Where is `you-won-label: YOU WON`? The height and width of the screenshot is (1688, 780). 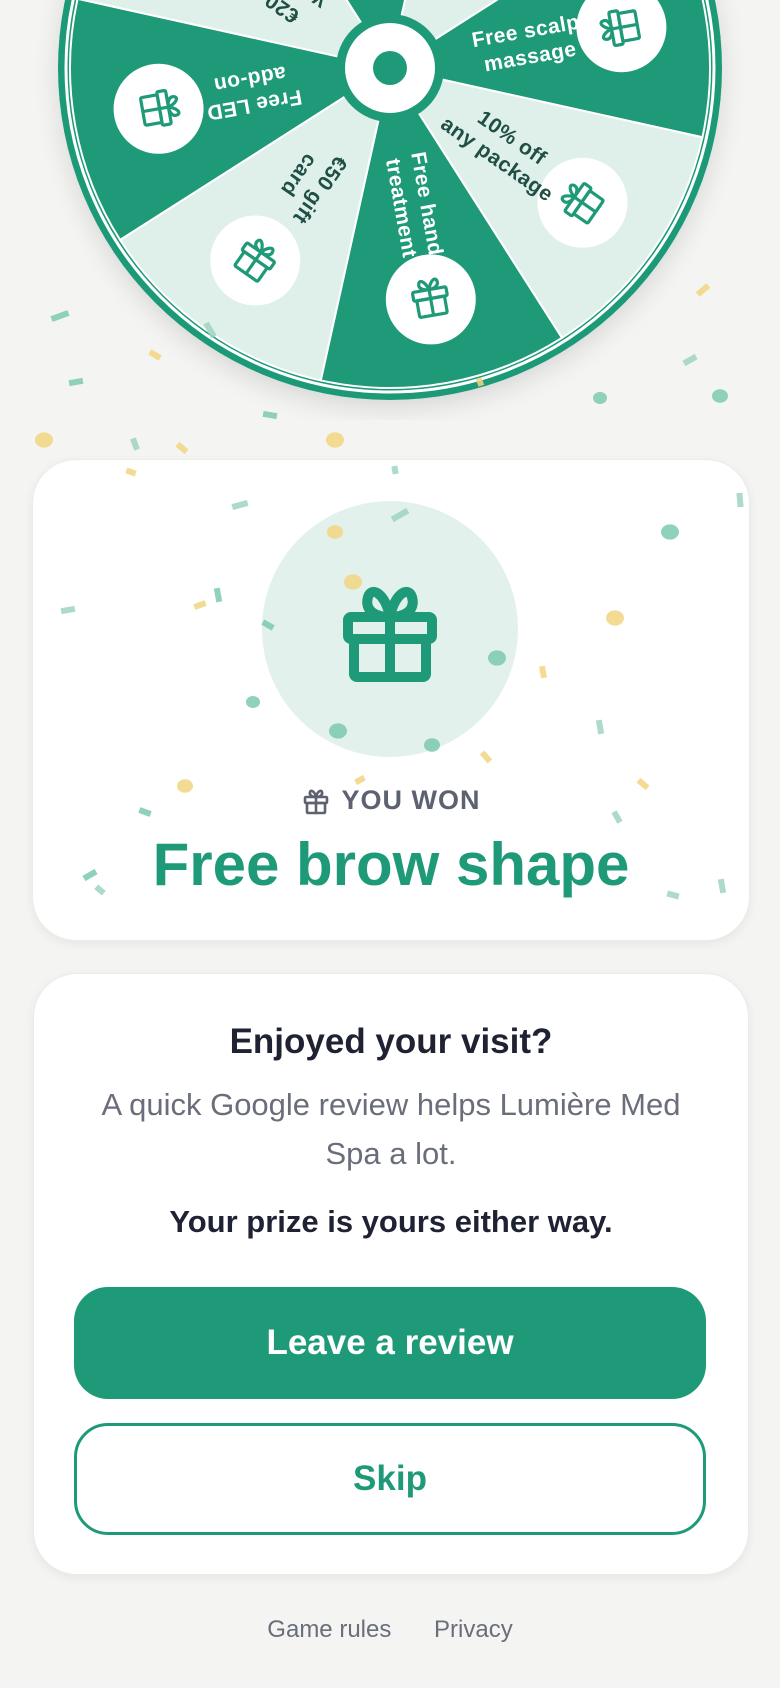 you-won-label: YOU WON is located at coordinates (411, 800).